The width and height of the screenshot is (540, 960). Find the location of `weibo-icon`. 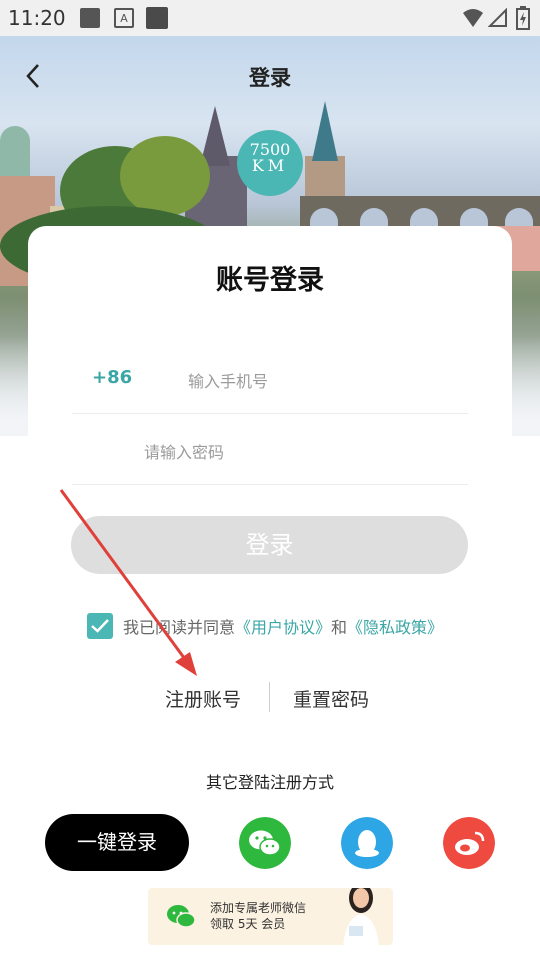

weibo-icon is located at coordinates (469, 843).